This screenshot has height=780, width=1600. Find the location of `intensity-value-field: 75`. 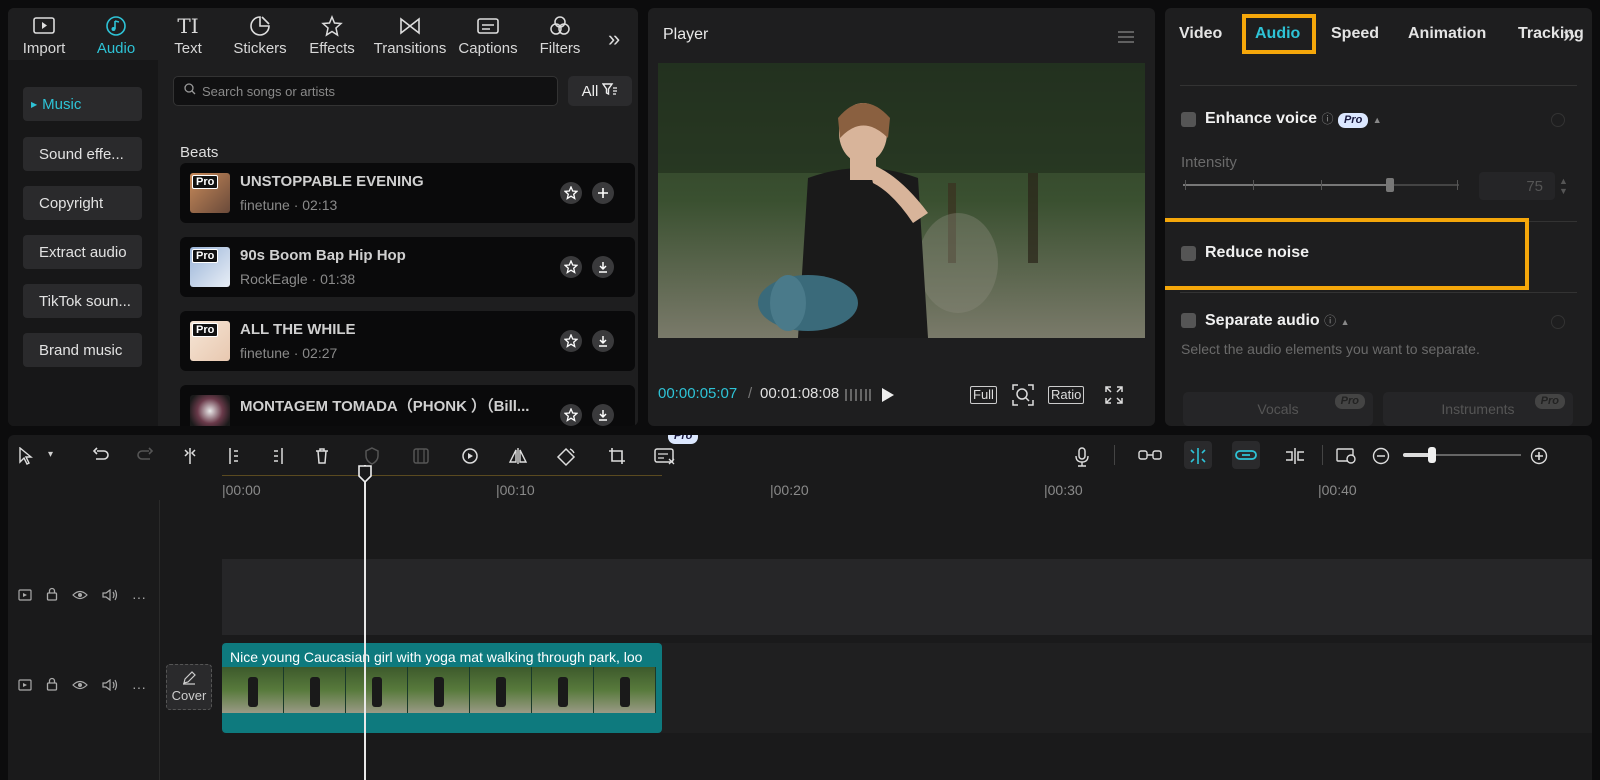

intensity-value-field: 75 is located at coordinates (1517, 186).